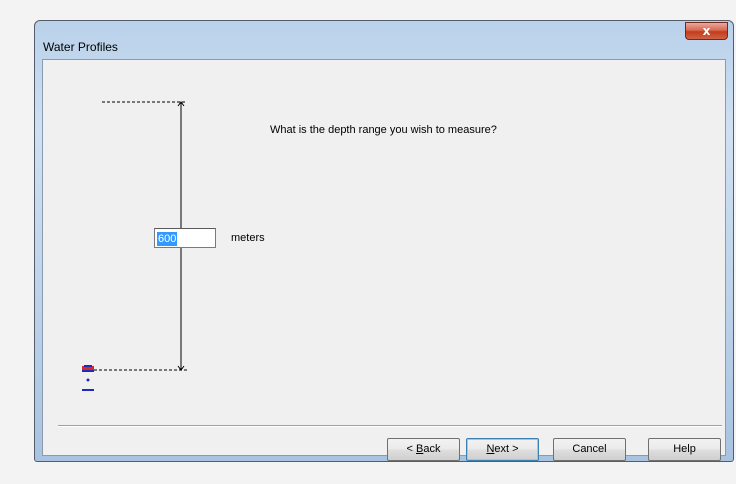 The width and height of the screenshot is (736, 484). What do you see at coordinates (589, 449) in the screenshot?
I see `cancel-button: Cancel` at bounding box center [589, 449].